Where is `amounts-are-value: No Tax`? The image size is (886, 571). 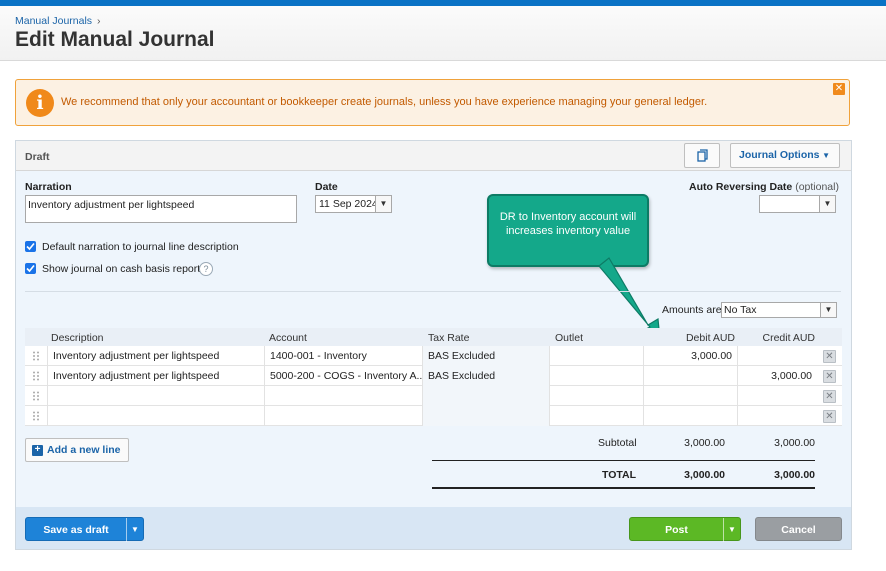
amounts-are-value: No Tax is located at coordinates (740, 310).